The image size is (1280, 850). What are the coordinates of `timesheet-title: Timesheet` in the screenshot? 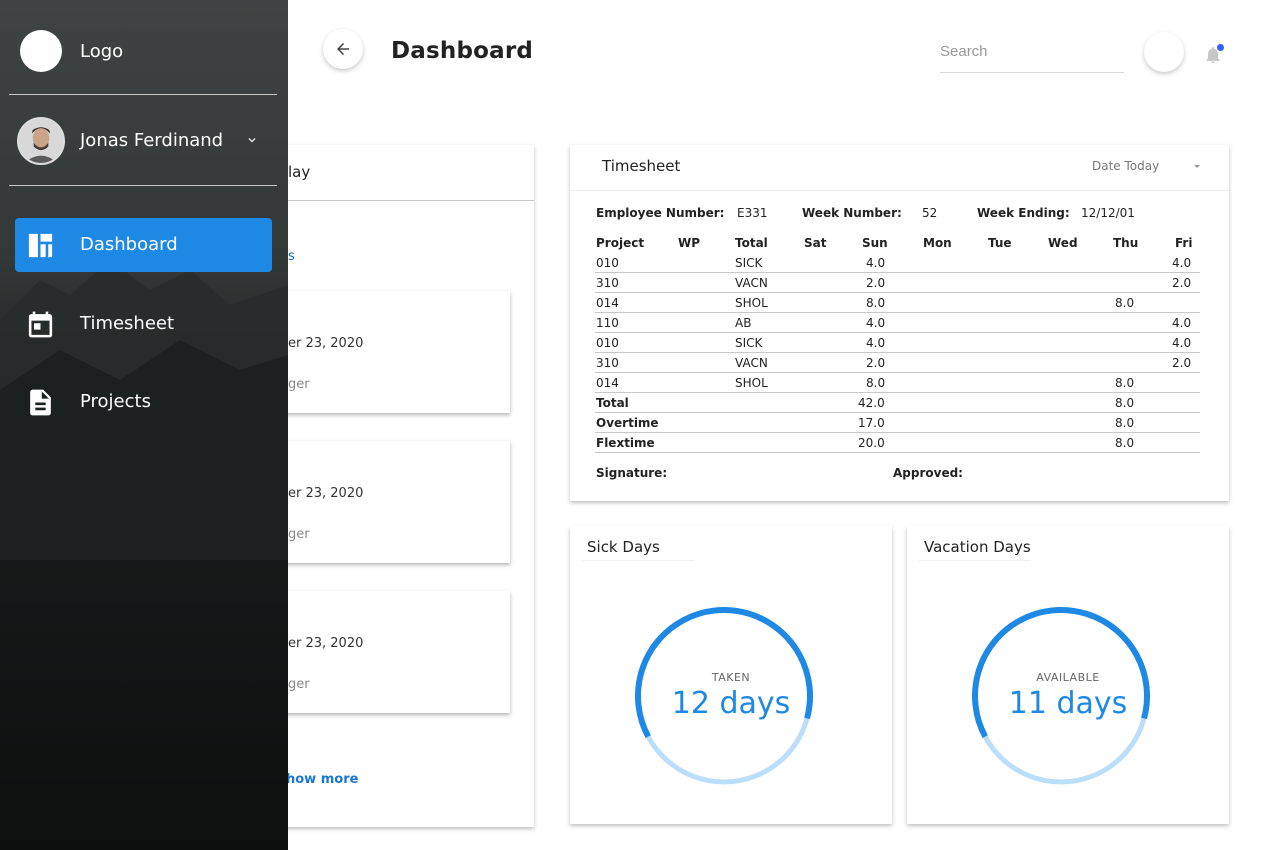 It's located at (641, 166).